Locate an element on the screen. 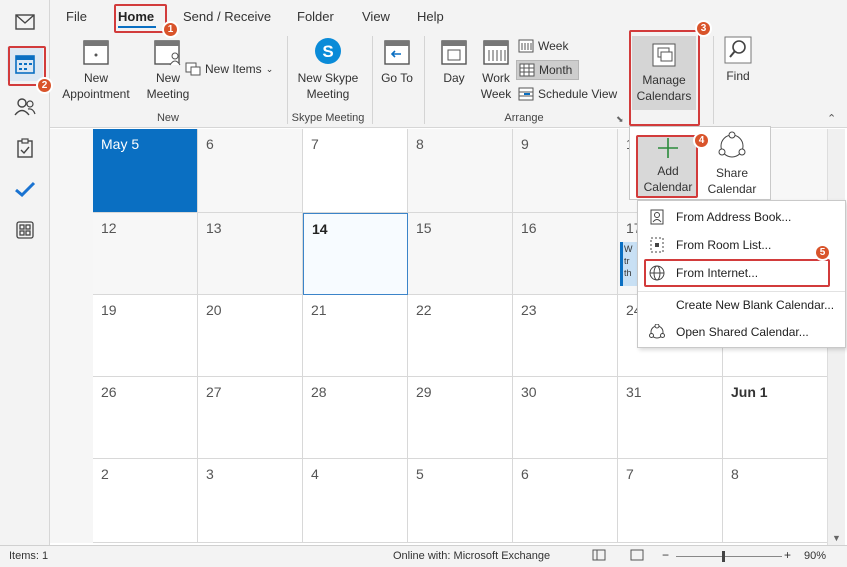 This screenshot has height=567, width=847. svg-text: S is located at coordinates (327, 51).